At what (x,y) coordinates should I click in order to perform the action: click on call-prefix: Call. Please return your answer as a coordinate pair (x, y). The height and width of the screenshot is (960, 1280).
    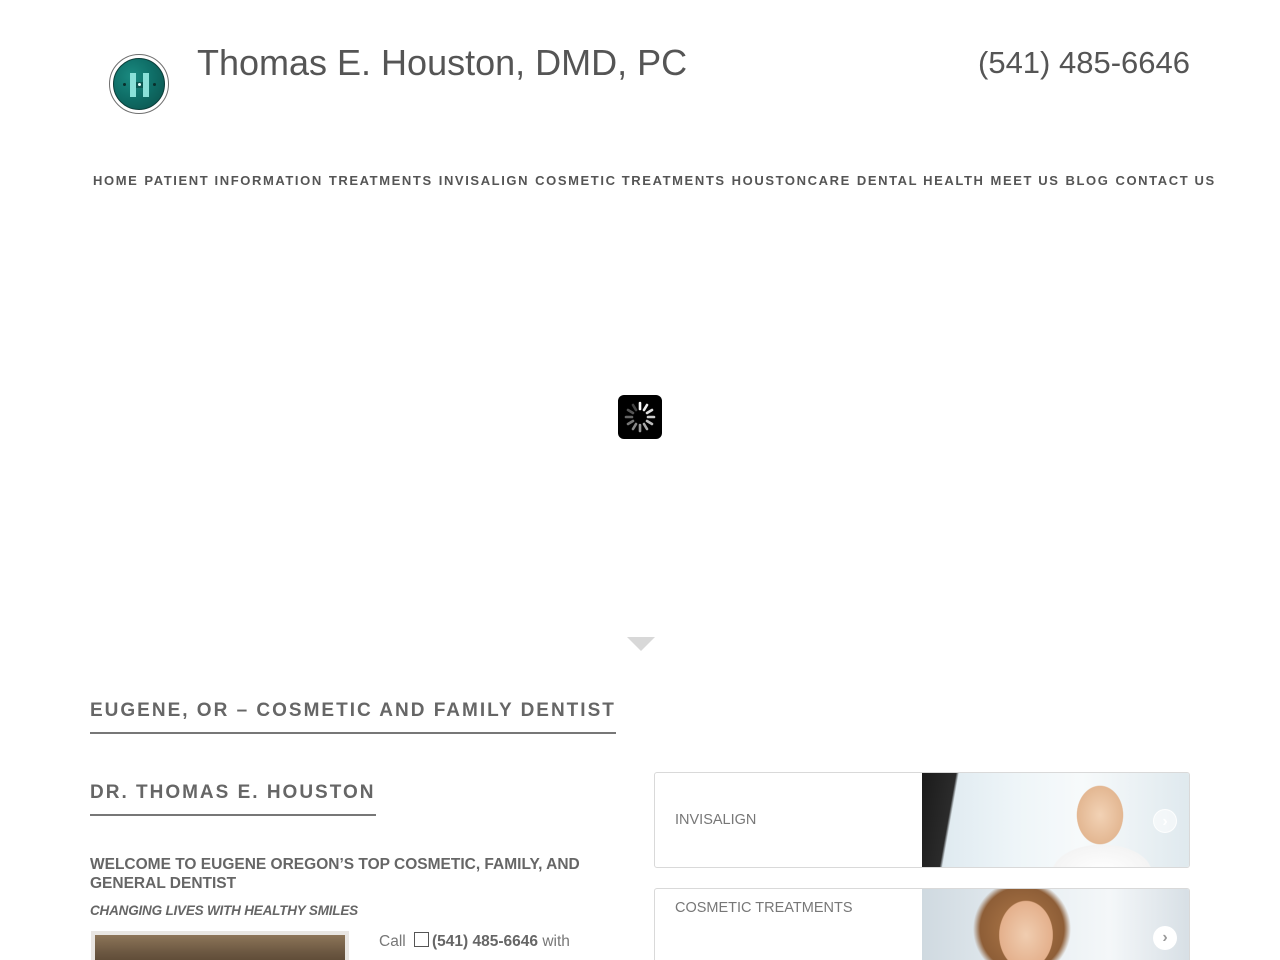
    Looking at the image, I should click on (392, 941).